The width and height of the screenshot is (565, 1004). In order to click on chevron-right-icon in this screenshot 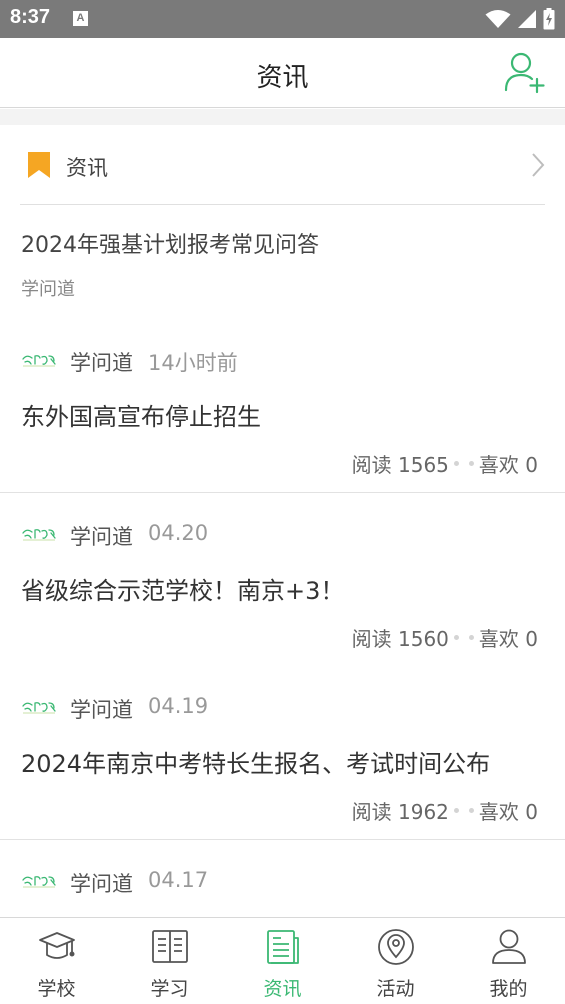, I will do `click(538, 165)`.